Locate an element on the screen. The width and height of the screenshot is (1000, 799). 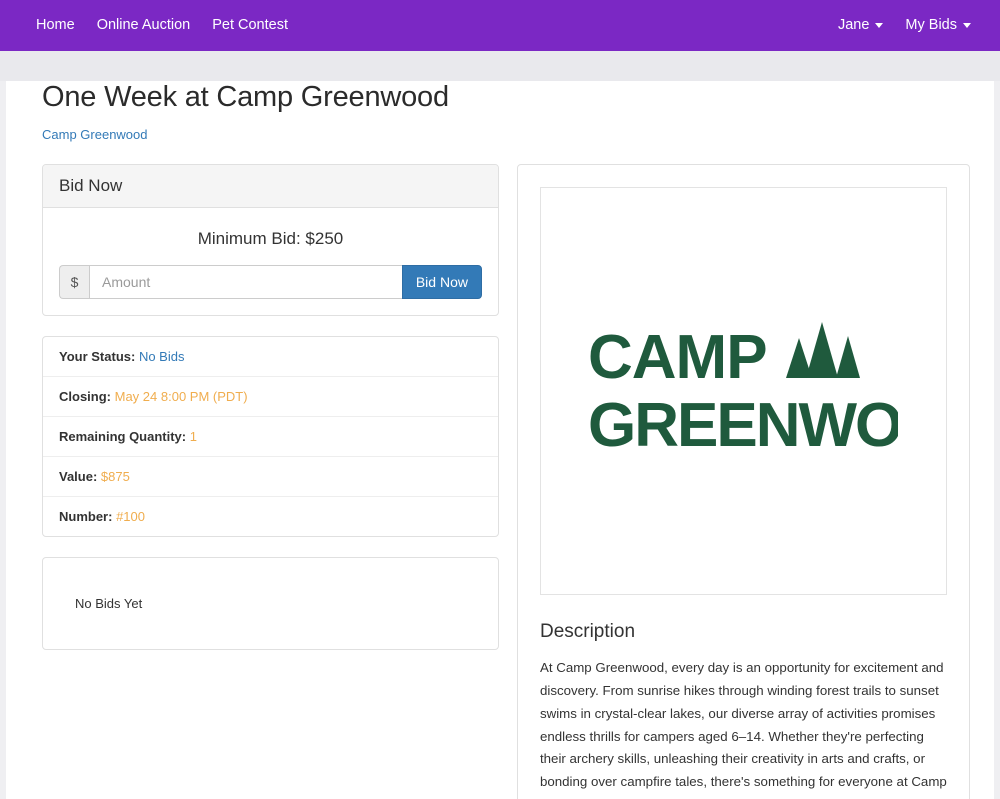
detail-value: Value: $875 is located at coordinates (270, 477).